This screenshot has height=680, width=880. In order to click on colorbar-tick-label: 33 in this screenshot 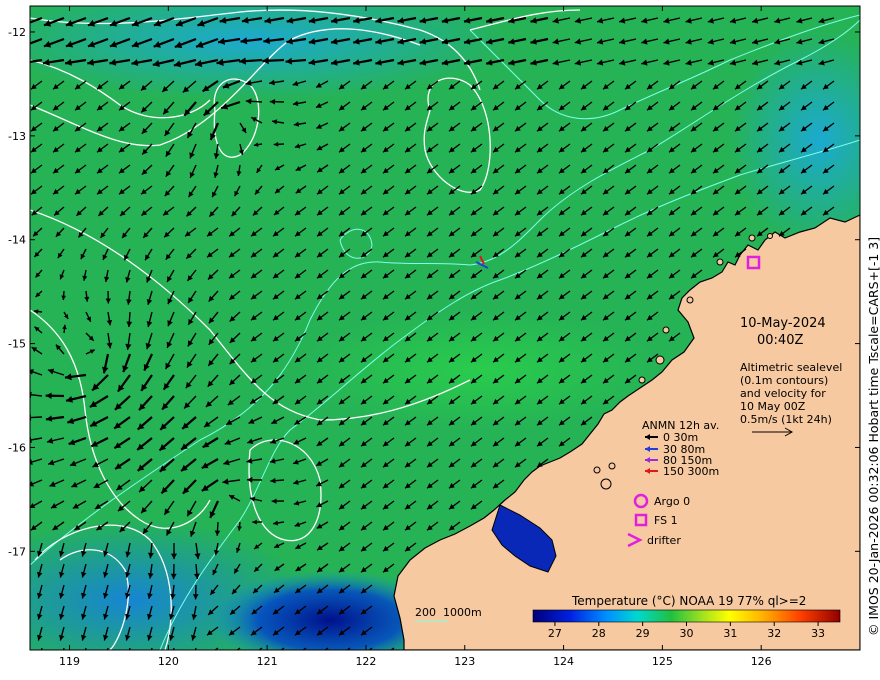, I will do `click(818, 633)`.